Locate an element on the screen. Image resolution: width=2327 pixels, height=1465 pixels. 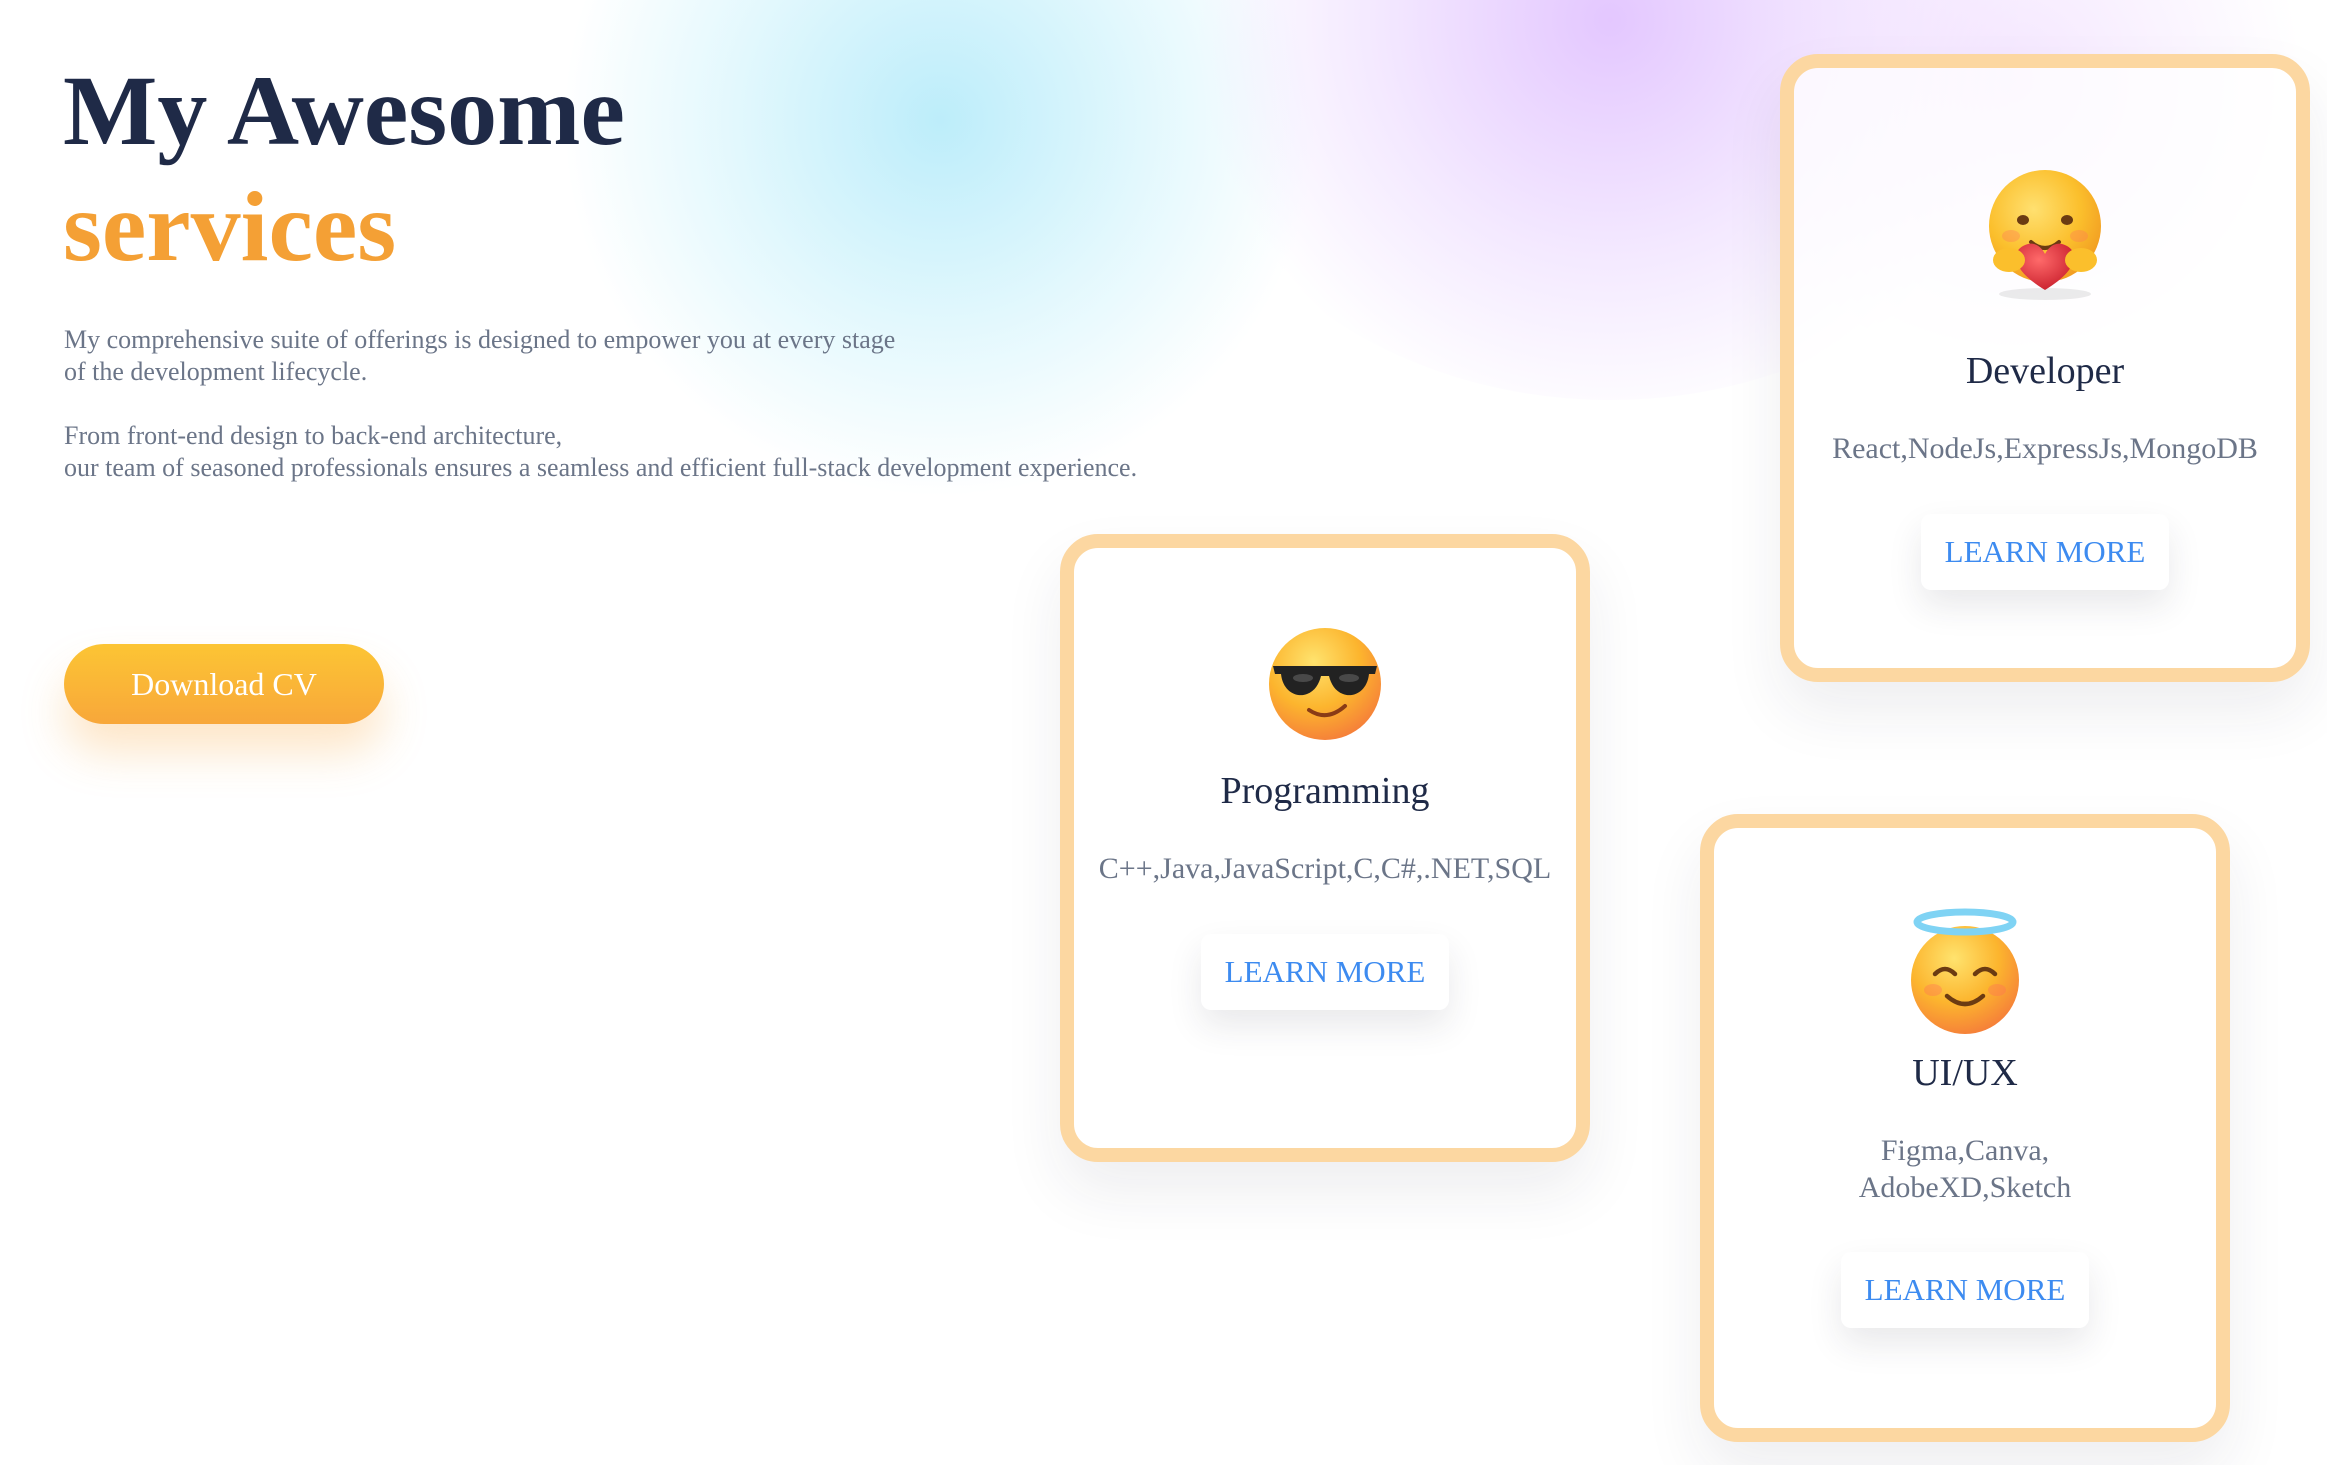
card-skills: C++,Java,JavaScript,C,C#,.NET,SQL is located at coordinates (1325, 868).